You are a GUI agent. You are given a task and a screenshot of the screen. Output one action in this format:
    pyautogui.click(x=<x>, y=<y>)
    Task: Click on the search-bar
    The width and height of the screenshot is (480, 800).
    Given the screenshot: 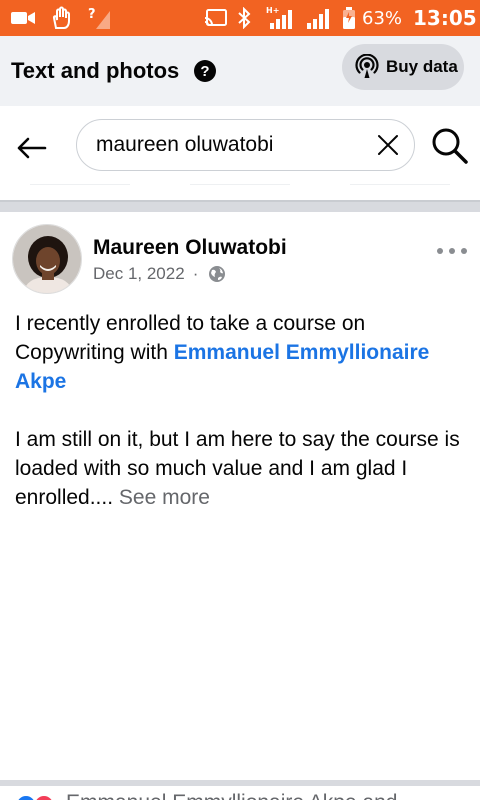 What is the action you would take?
    pyautogui.click(x=240, y=153)
    